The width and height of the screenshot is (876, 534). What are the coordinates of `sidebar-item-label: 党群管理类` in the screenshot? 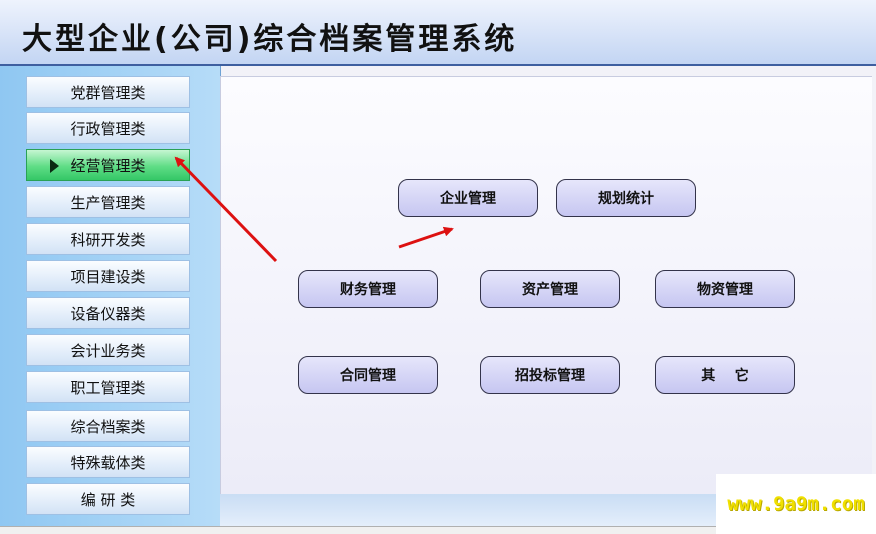 It's located at (108, 92).